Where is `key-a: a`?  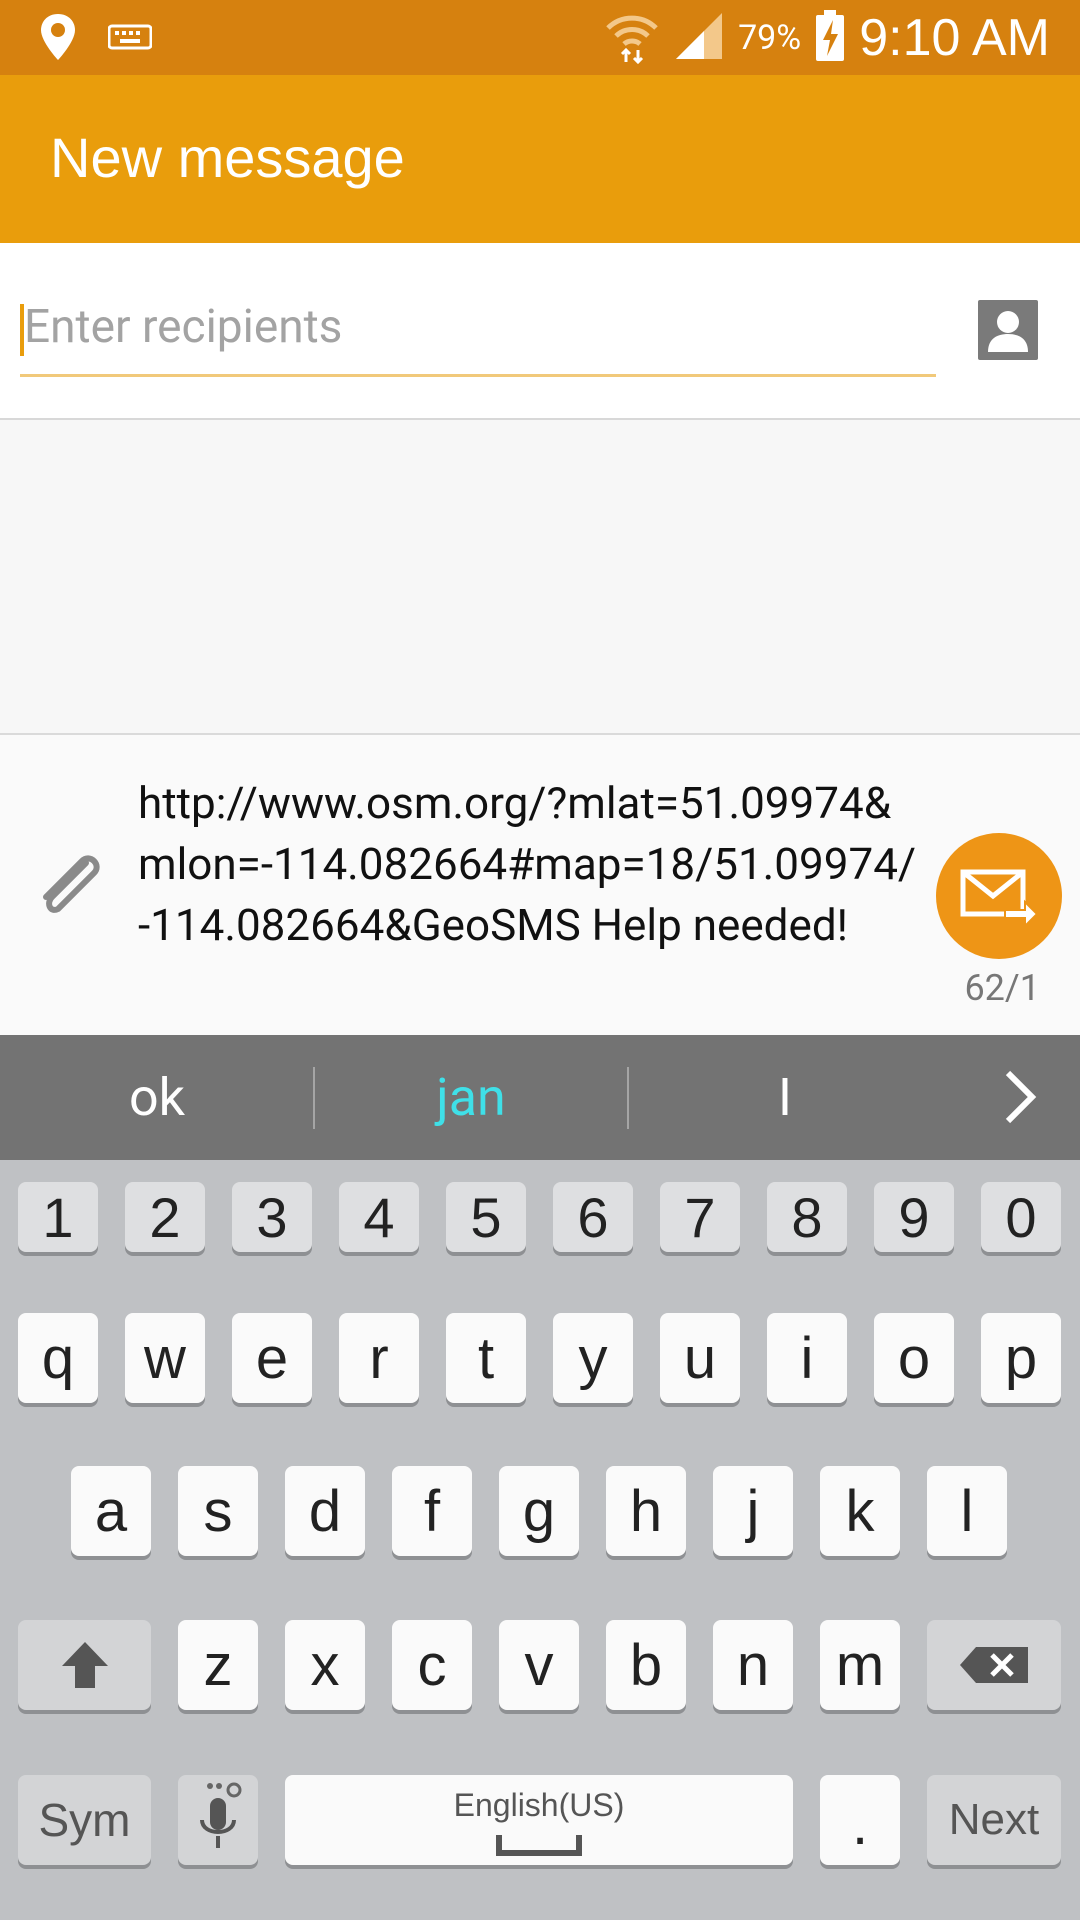 key-a: a is located at coordinates (111, 1511).